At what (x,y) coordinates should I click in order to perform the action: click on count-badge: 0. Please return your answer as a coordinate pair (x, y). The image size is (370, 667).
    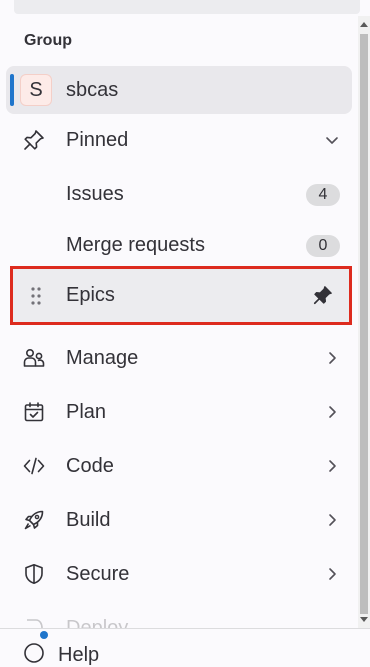
    Looking at the image, I should click on (323, 246).